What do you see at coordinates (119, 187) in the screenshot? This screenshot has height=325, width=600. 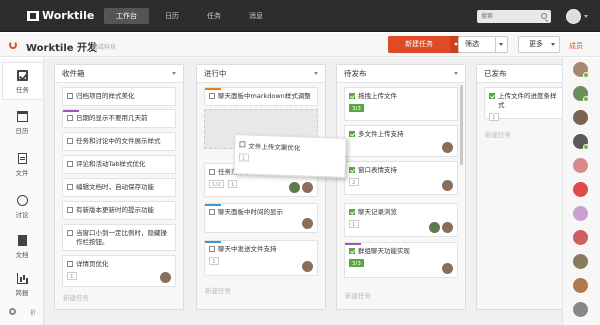 I see `task-card: 编辑文档时，自动保存功能` at bounding box center [119, 187].